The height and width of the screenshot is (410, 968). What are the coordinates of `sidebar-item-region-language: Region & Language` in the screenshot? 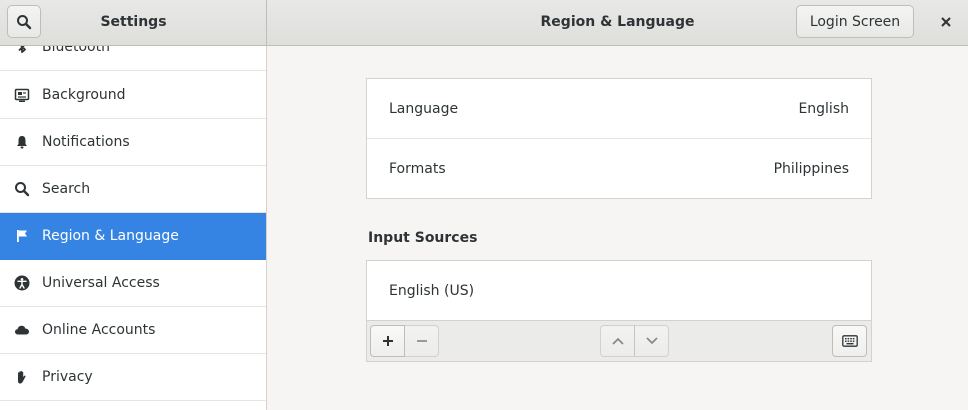 It's located at (133, 236).